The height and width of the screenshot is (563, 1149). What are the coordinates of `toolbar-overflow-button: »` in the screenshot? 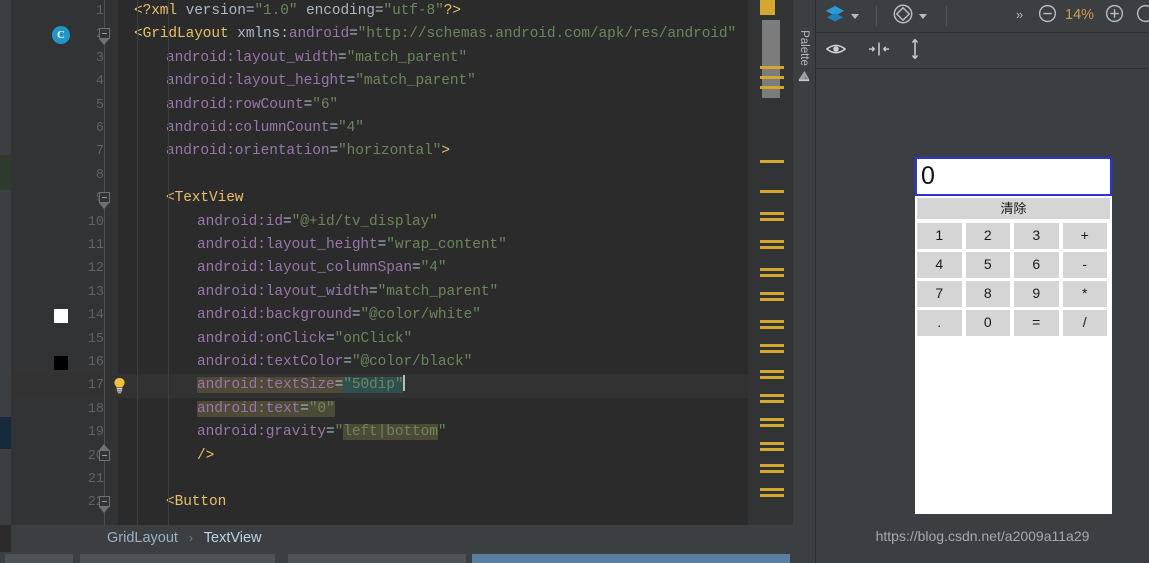 It's located at (1019, 14).